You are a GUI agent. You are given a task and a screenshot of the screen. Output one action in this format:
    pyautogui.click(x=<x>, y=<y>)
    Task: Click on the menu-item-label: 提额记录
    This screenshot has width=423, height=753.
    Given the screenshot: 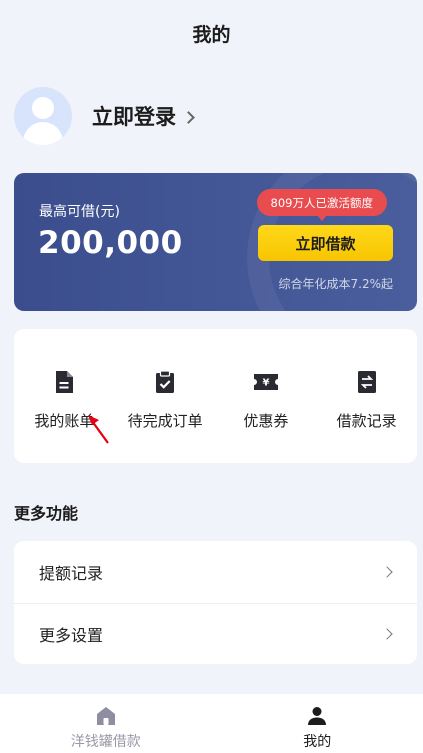 What is the action you would take?
    pyautogui.click(x=71, y=573)
    